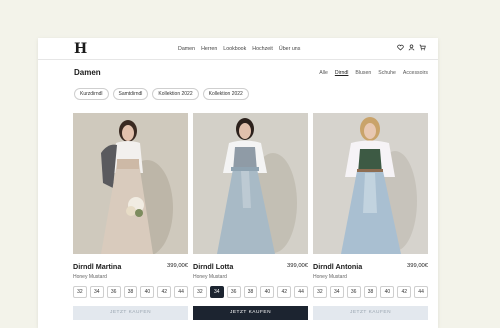  What do you see at coordinates (323, 73) in the screenshot?
I see `filter-alle: Alle` at bounding box center [323, 73].